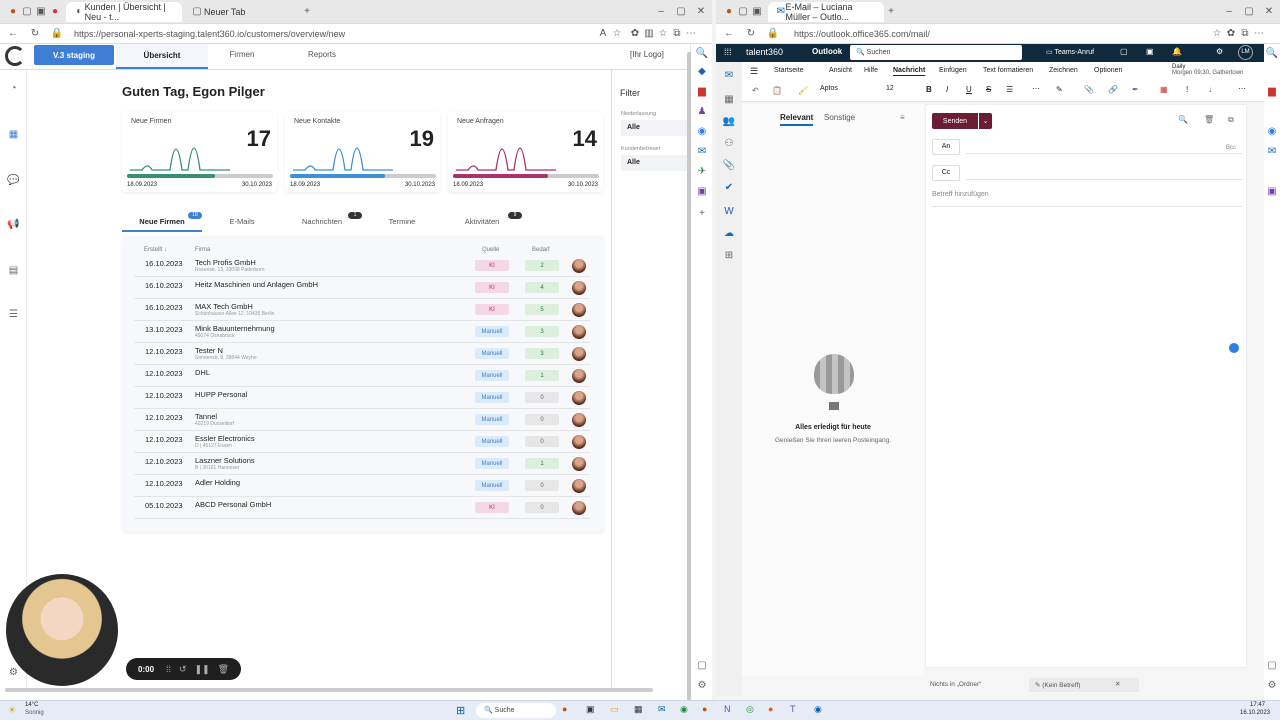 This screenshot has width=1280, height=720. Describe the element at coordinates (793, 709) in the screenshot. I see `teams-icon: T` at that location.